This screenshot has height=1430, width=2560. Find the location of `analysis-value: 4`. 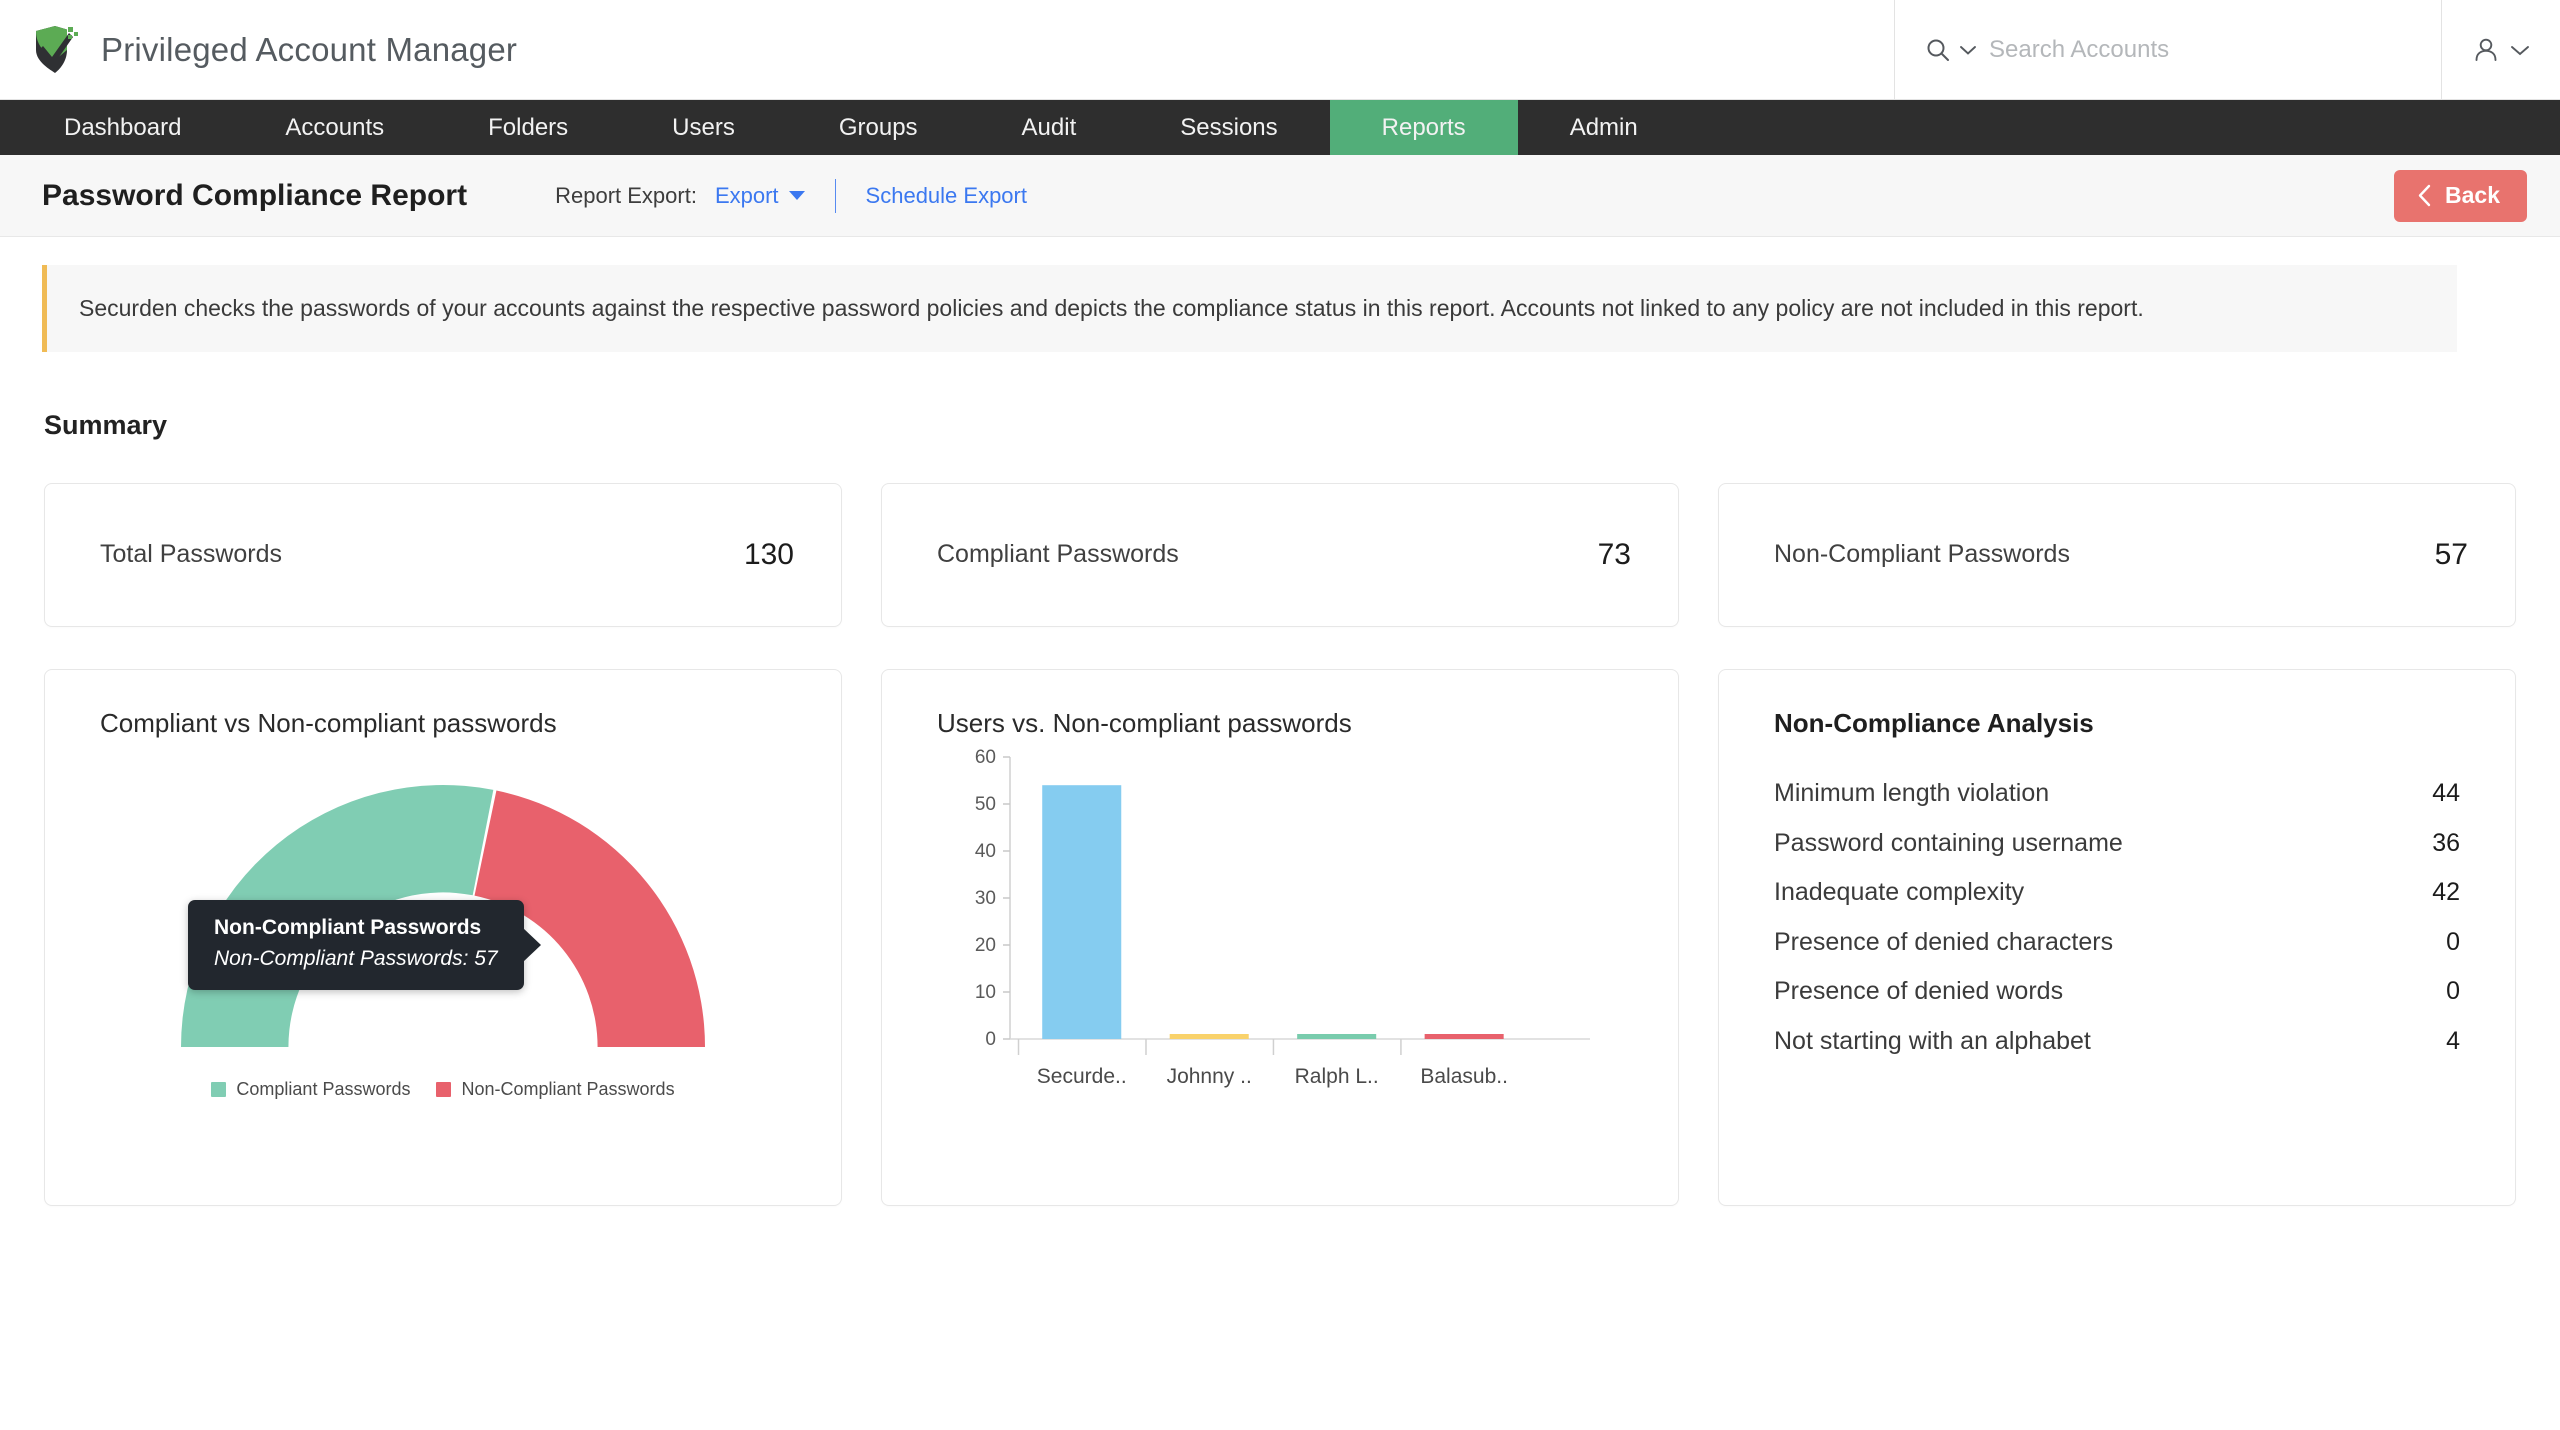

analysis-value: 4 is located at coordinates (2453, 1040).